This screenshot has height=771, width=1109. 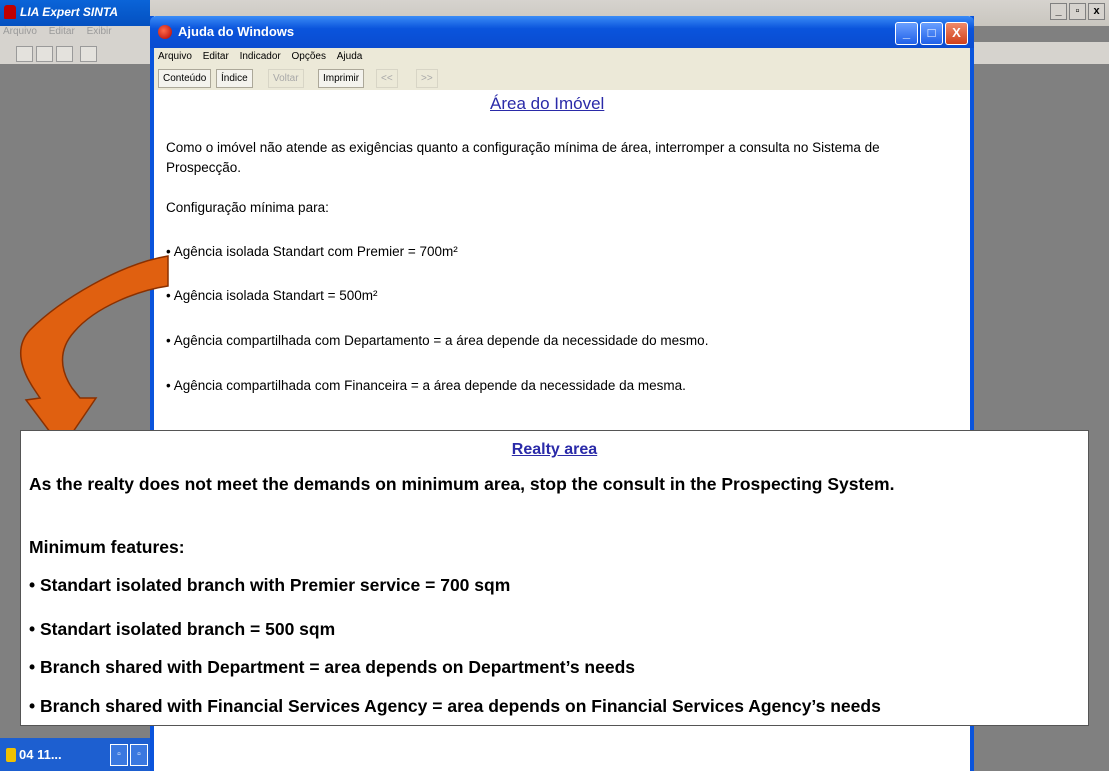 What do you see at coordinates (554, 449) in the screenshot?
I see `en-heading: Realty area` at bounding box center [554, 449].